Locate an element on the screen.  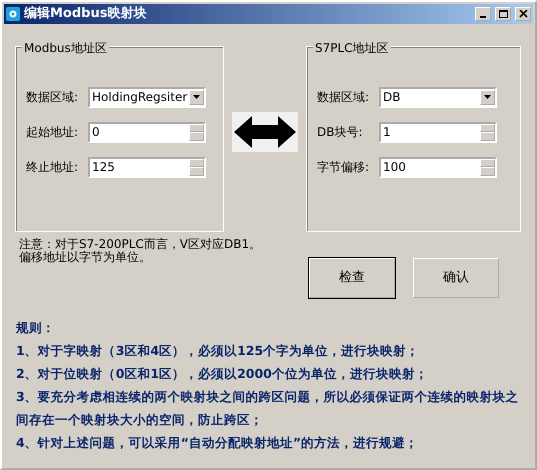
minimize-icon is located at coordinates (483, 17).